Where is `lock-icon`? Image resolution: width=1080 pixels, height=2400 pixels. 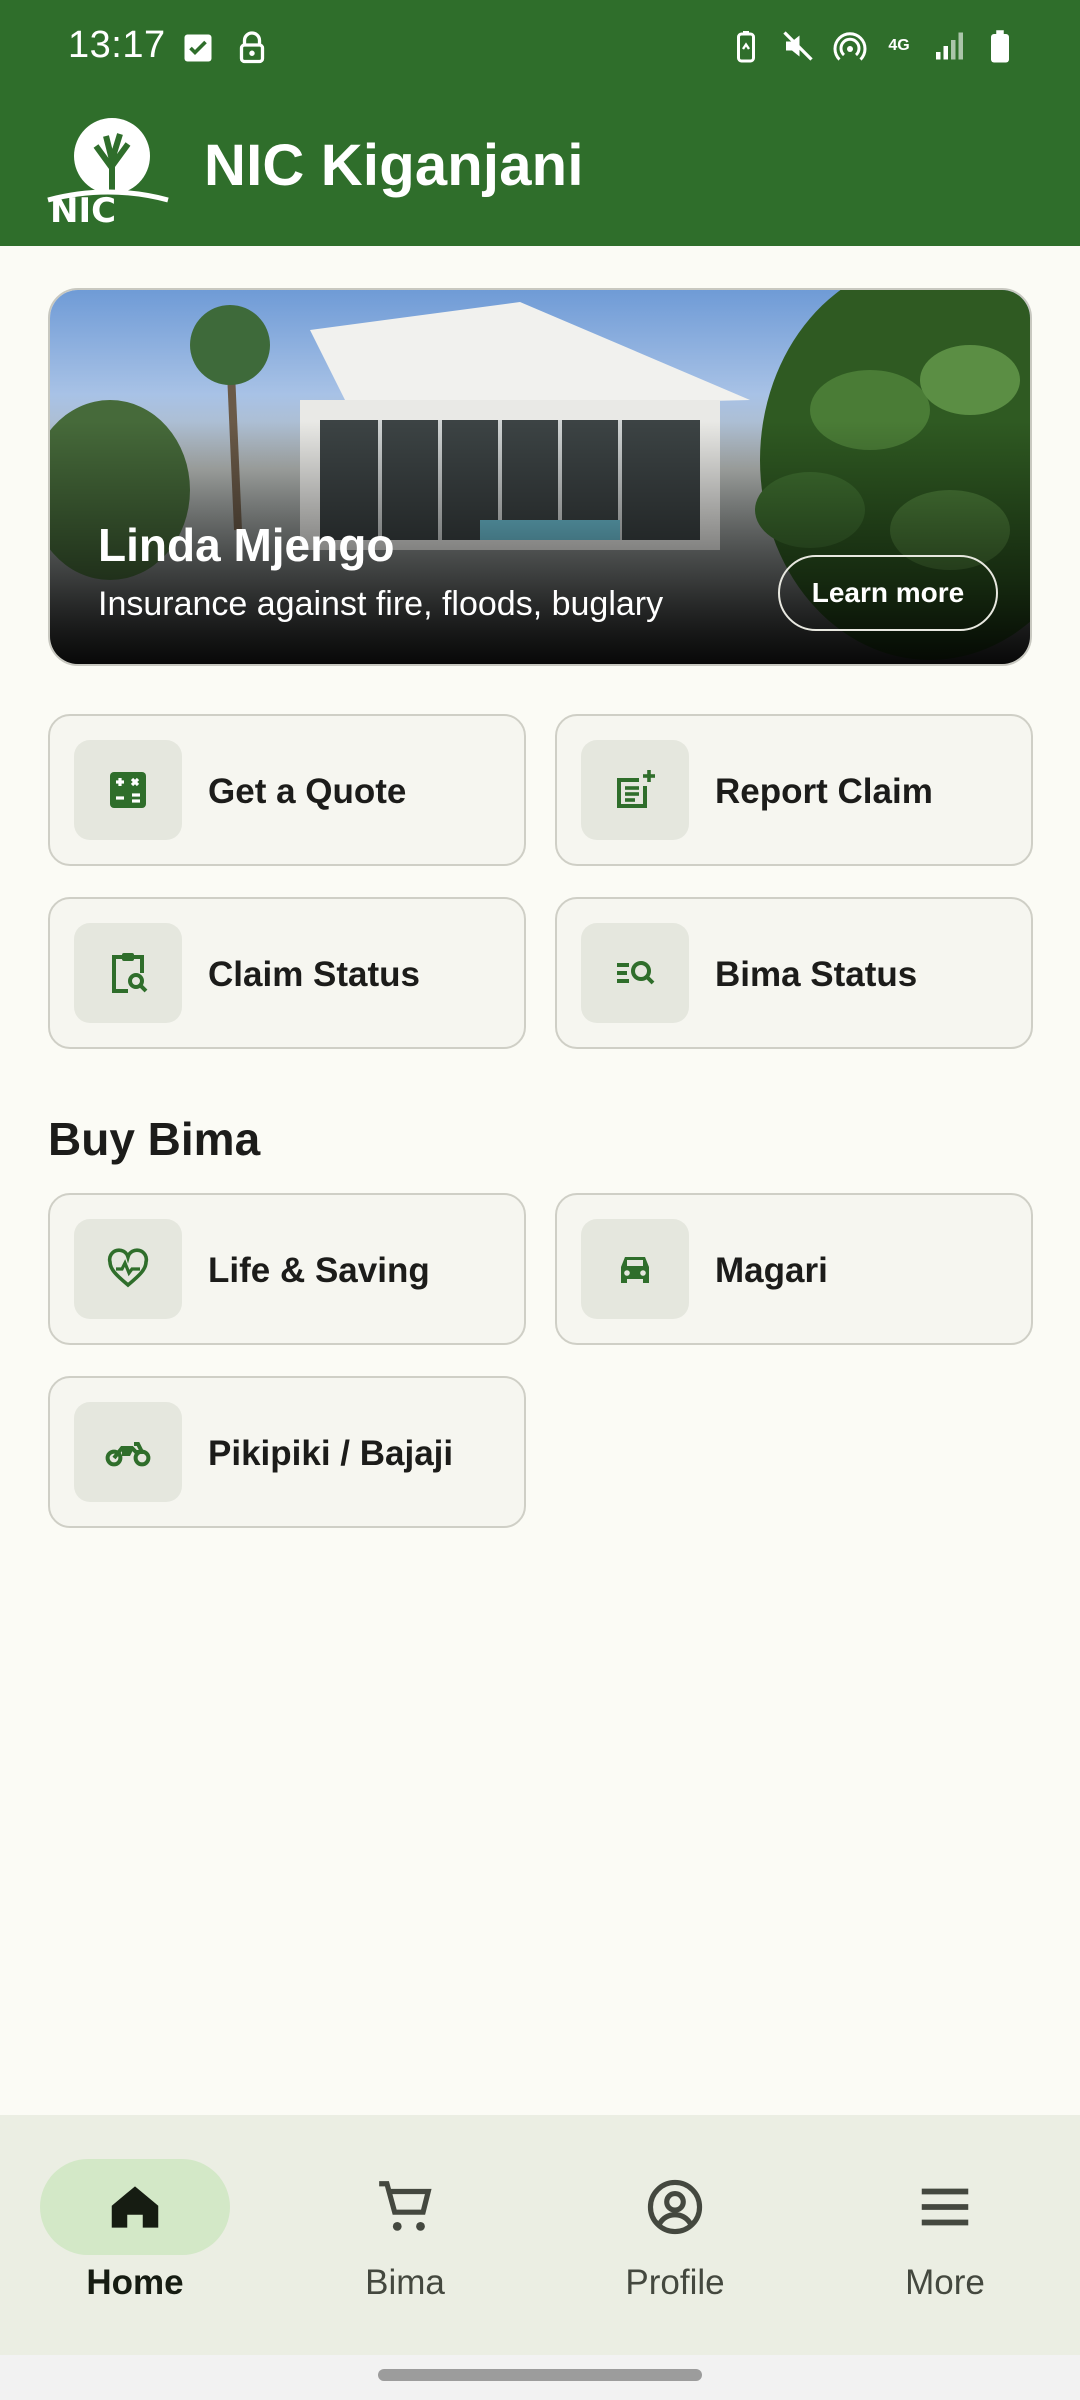 lock-icon is located at coordinates (252, 47).